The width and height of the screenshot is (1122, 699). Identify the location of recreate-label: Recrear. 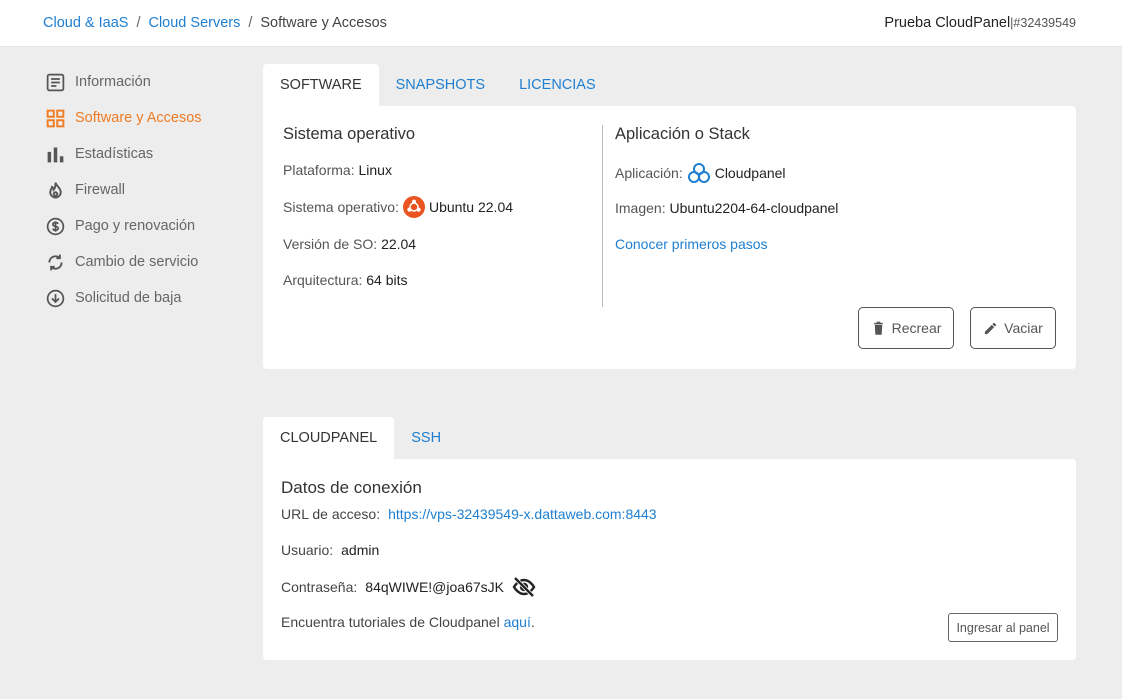
(916, 328).